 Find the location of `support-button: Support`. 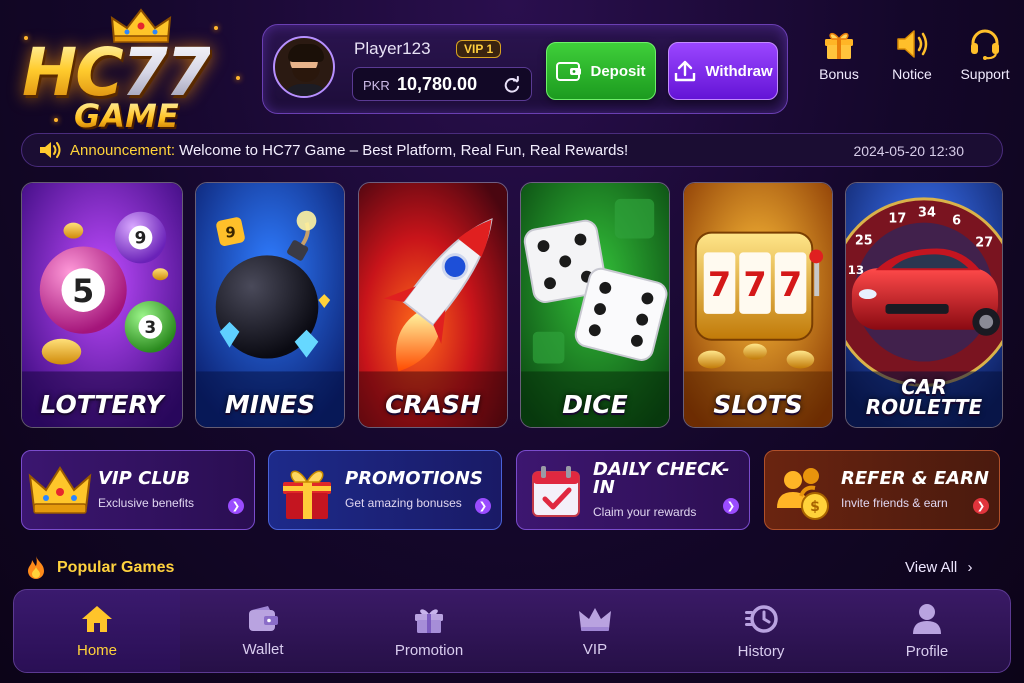

support-button: Support is located at coordinates (985, 60).